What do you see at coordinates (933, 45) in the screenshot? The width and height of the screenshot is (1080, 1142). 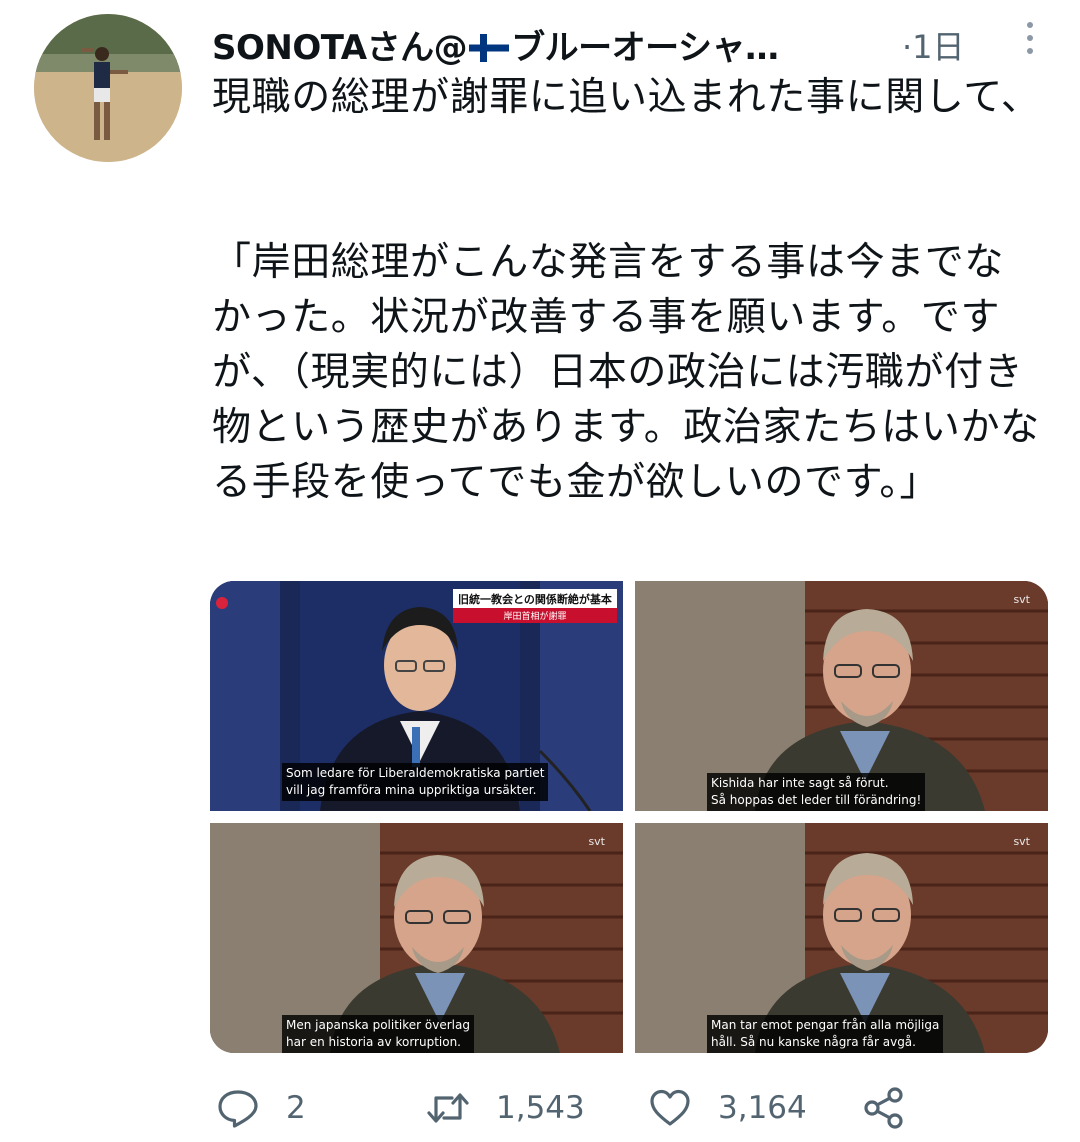 I see `tweet-timestamp: ·1日` at bounding box center [933, 45].